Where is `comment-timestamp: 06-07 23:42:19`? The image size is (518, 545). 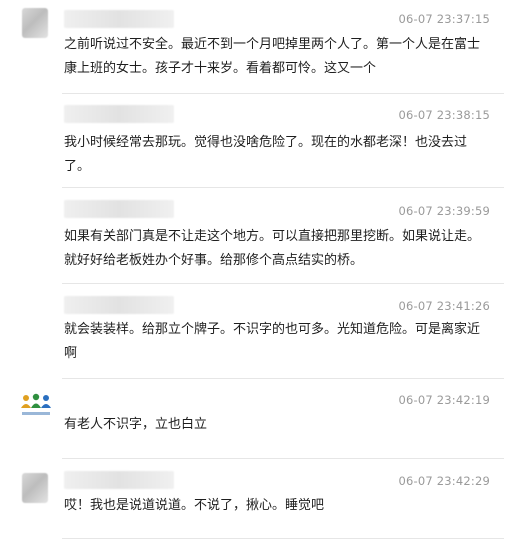
comment-timestamp: 06-07 23:42:19 is located at coordinates (444, 400).